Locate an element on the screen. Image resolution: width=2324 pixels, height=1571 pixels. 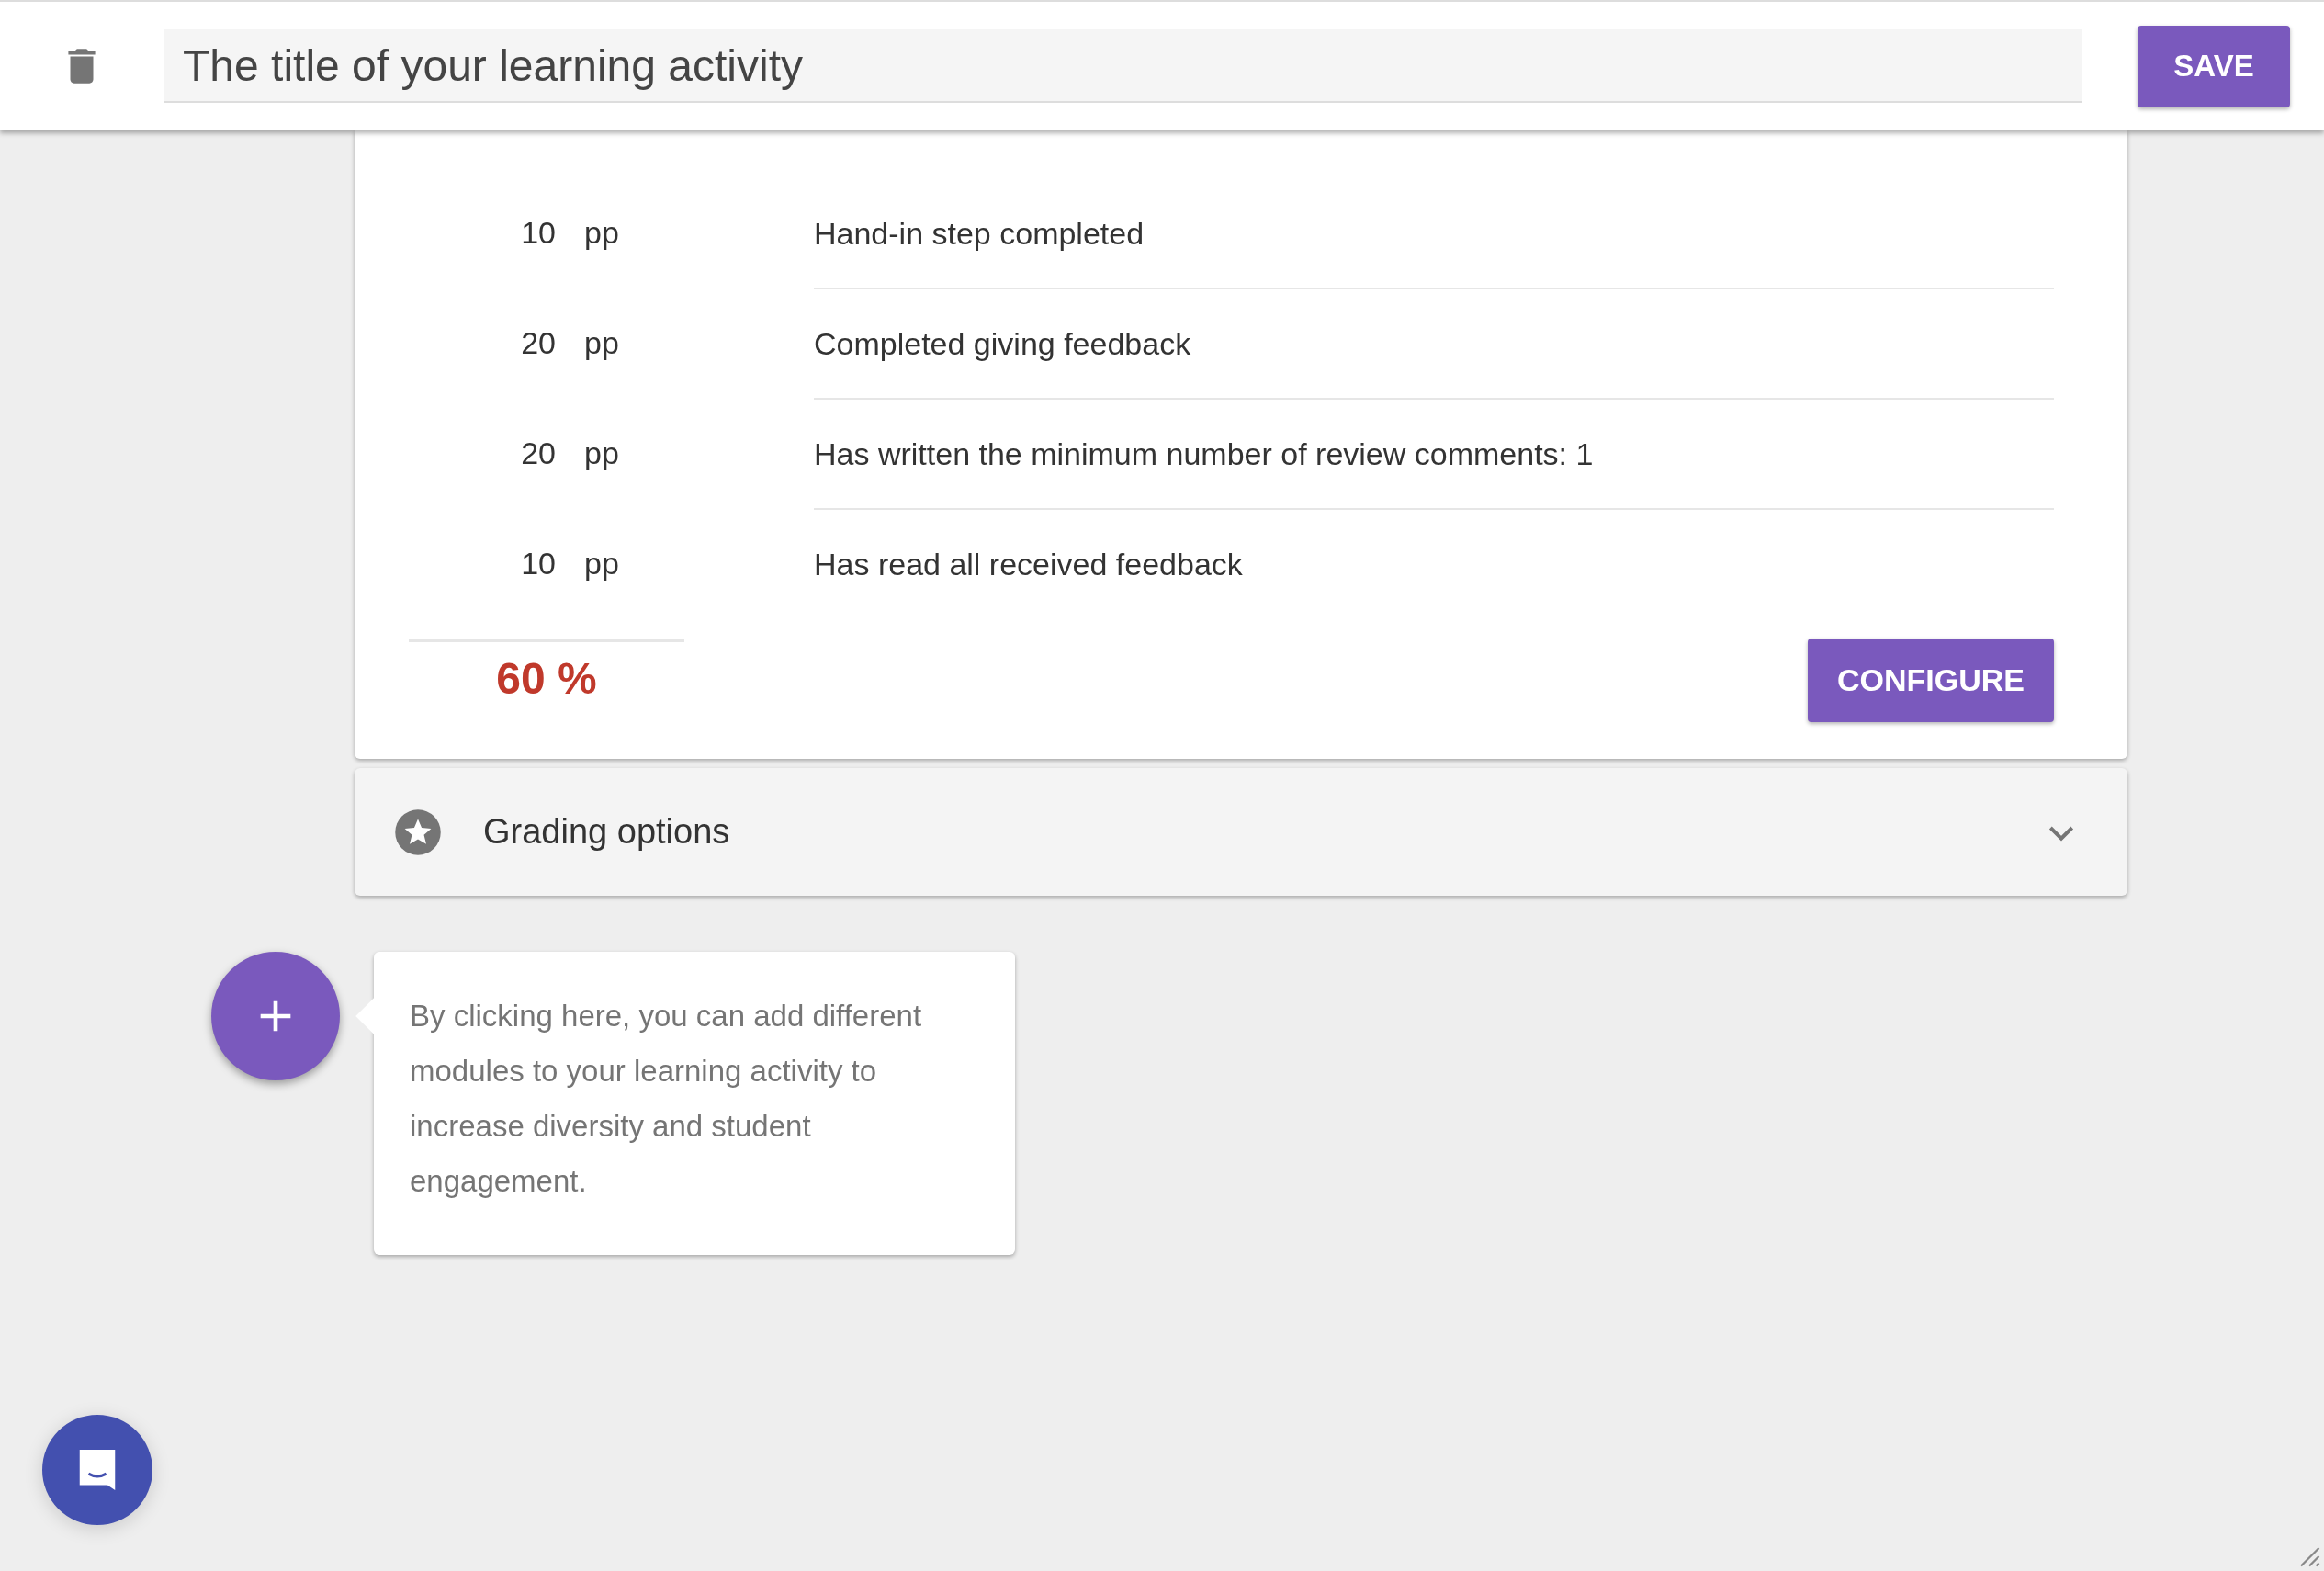
configure-button: CONFIGURE is located at coordinates (1931, 681).